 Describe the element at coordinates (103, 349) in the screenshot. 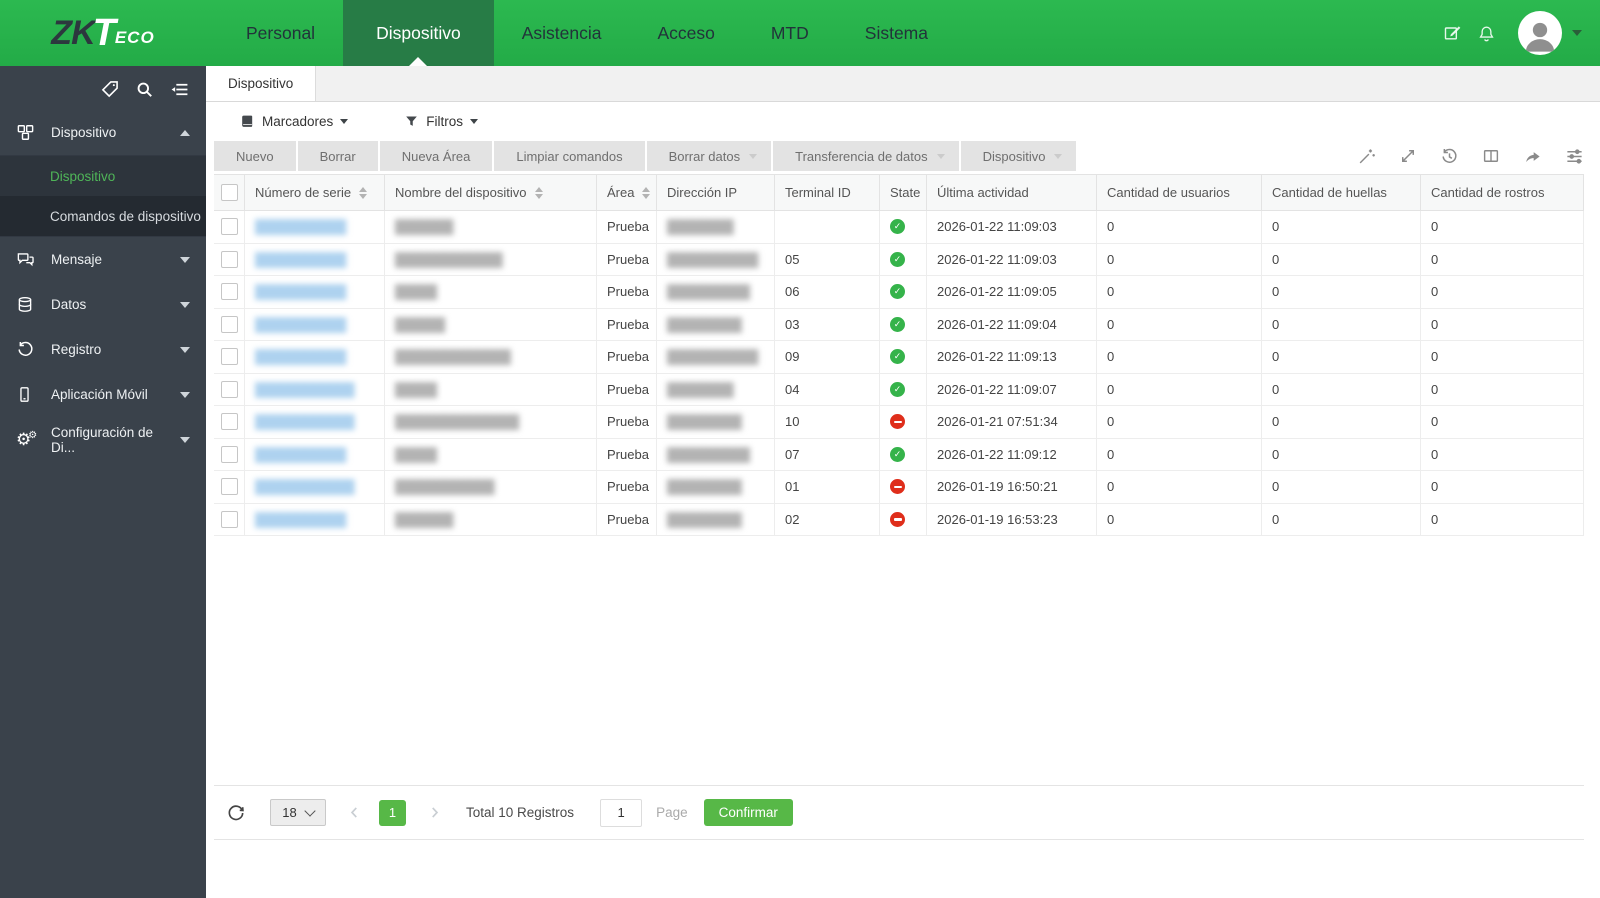

I see `menu-registro: Registro` at that location.